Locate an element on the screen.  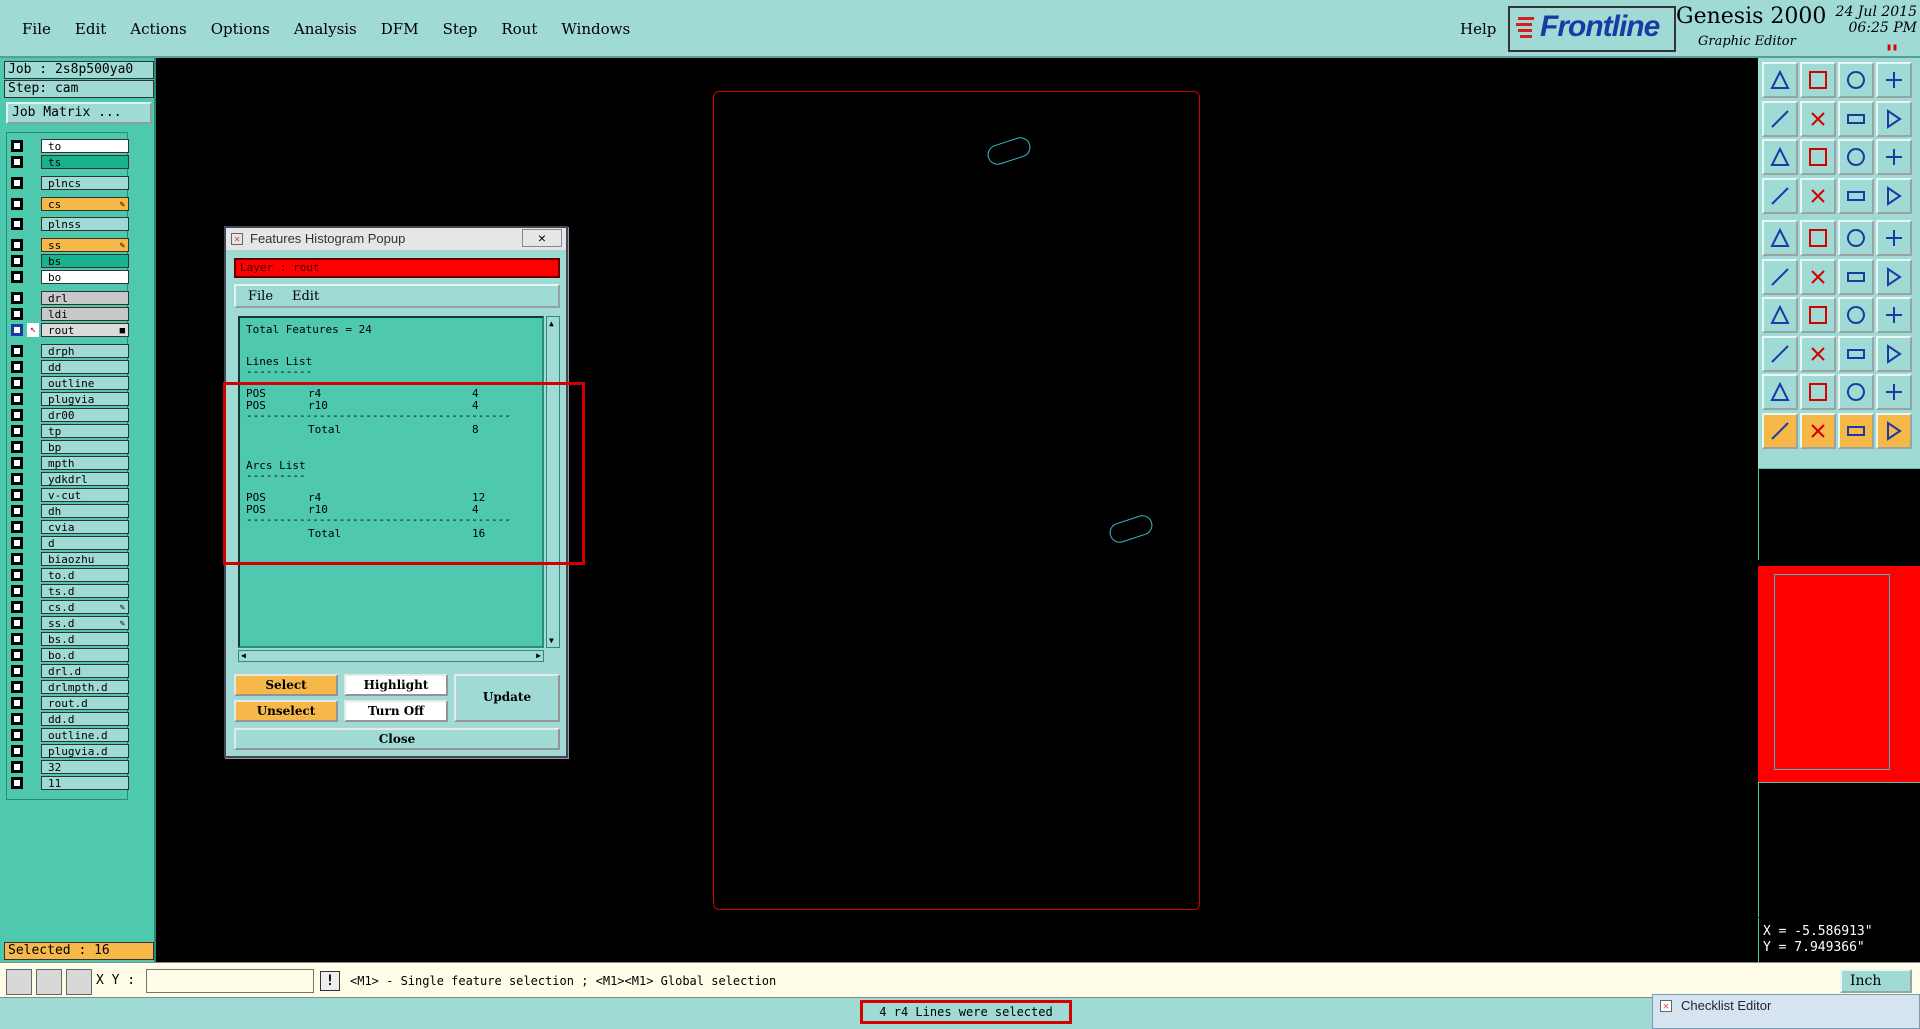
unit-select: Inch is located at coordinates (1876, 981).